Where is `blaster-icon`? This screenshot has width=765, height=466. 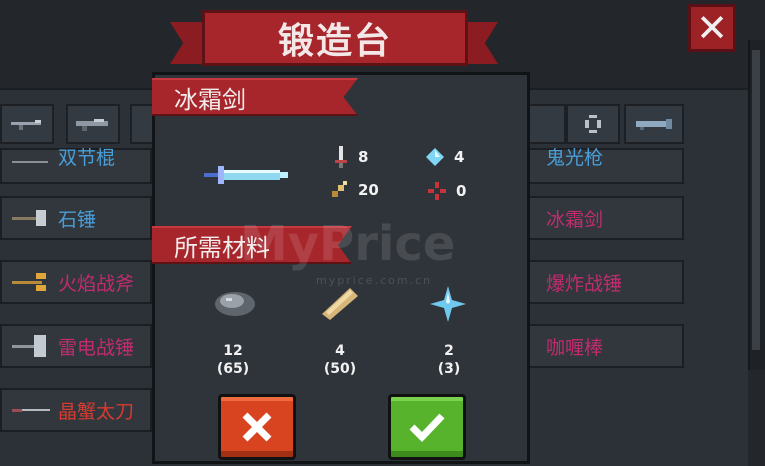 blaster-icon is located at coordinates (92, 125).